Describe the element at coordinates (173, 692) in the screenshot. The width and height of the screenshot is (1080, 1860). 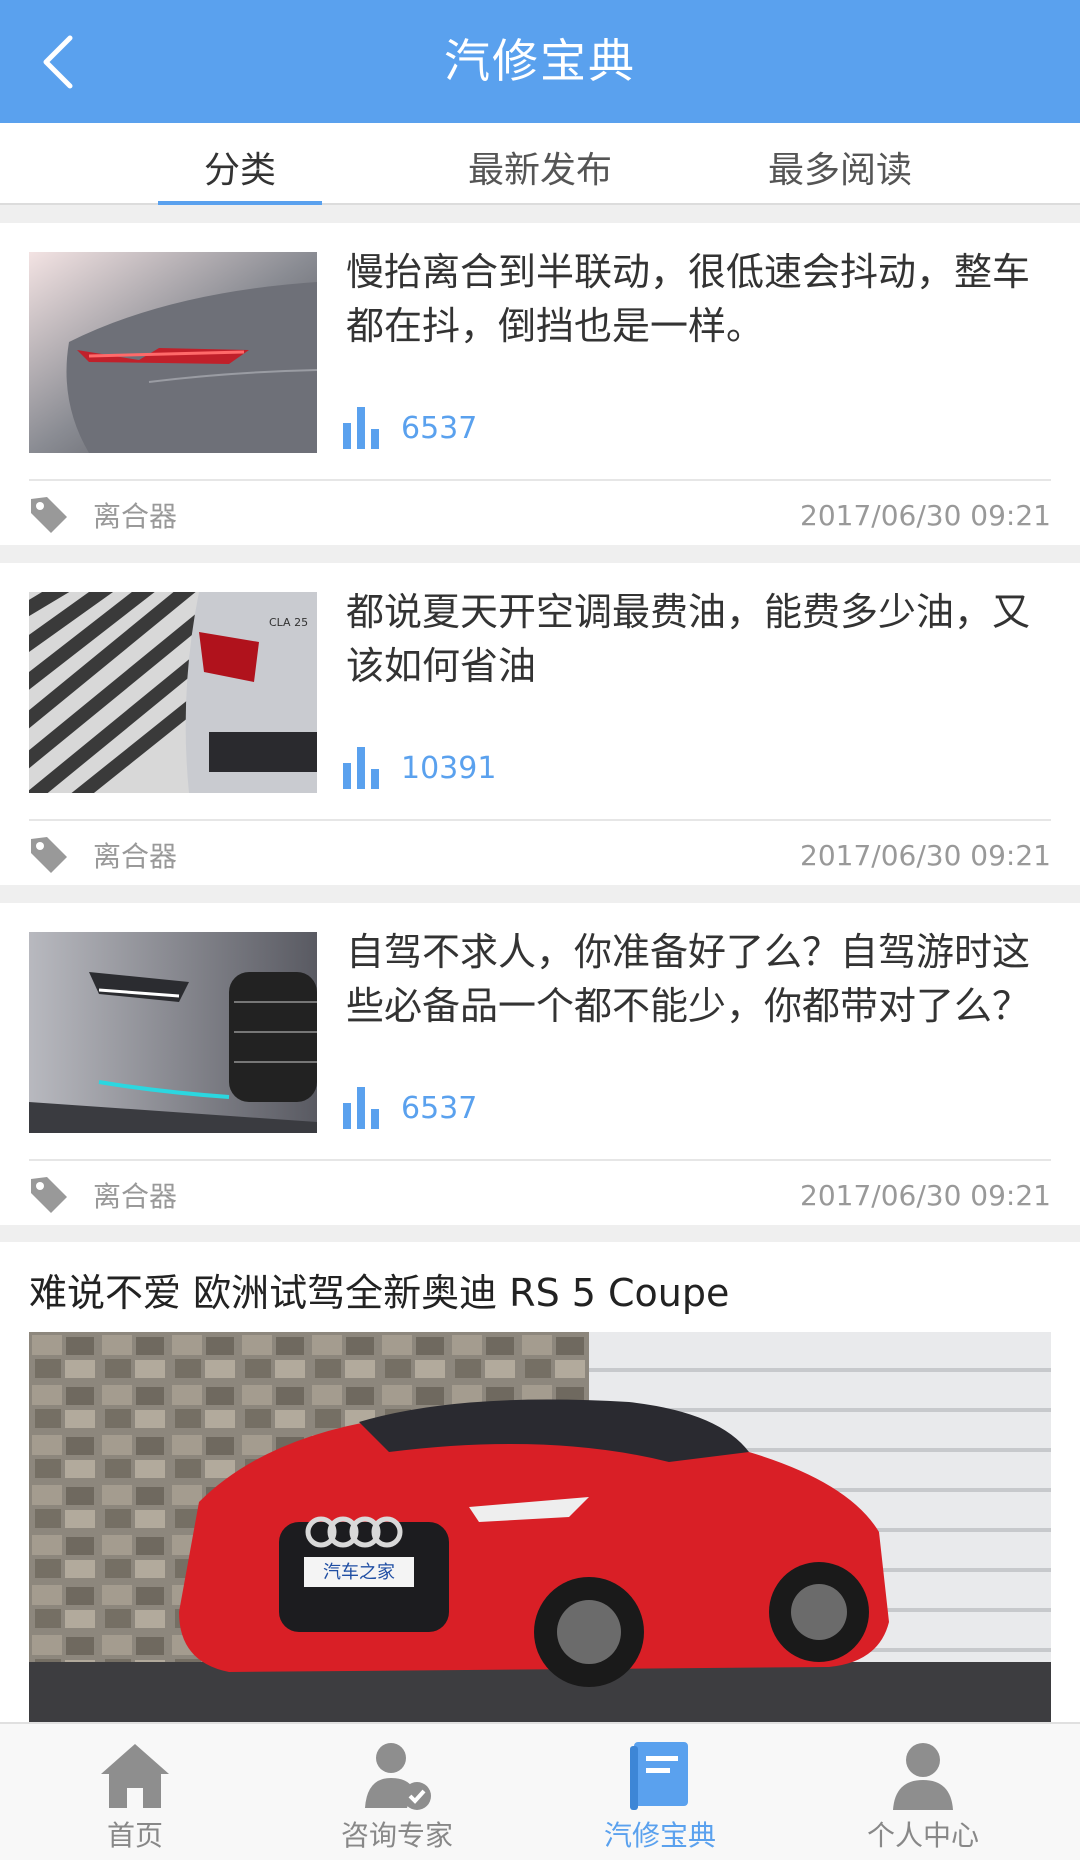
I see `article-thumbnail: CLA 25` at that location.